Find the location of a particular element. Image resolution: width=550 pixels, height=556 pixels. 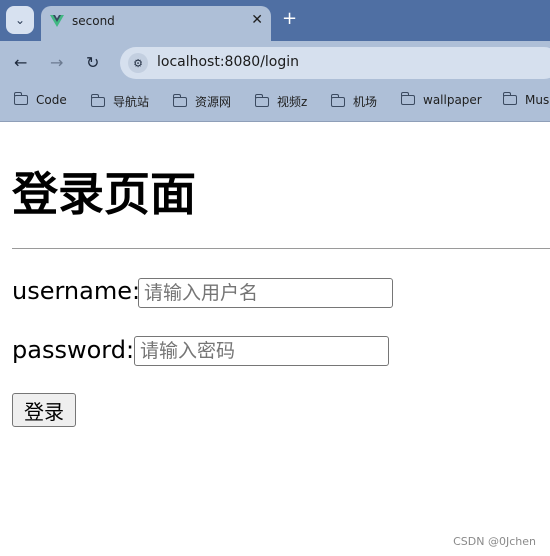

tab-search-button: ⌄ is located at coordinates (20, 20).